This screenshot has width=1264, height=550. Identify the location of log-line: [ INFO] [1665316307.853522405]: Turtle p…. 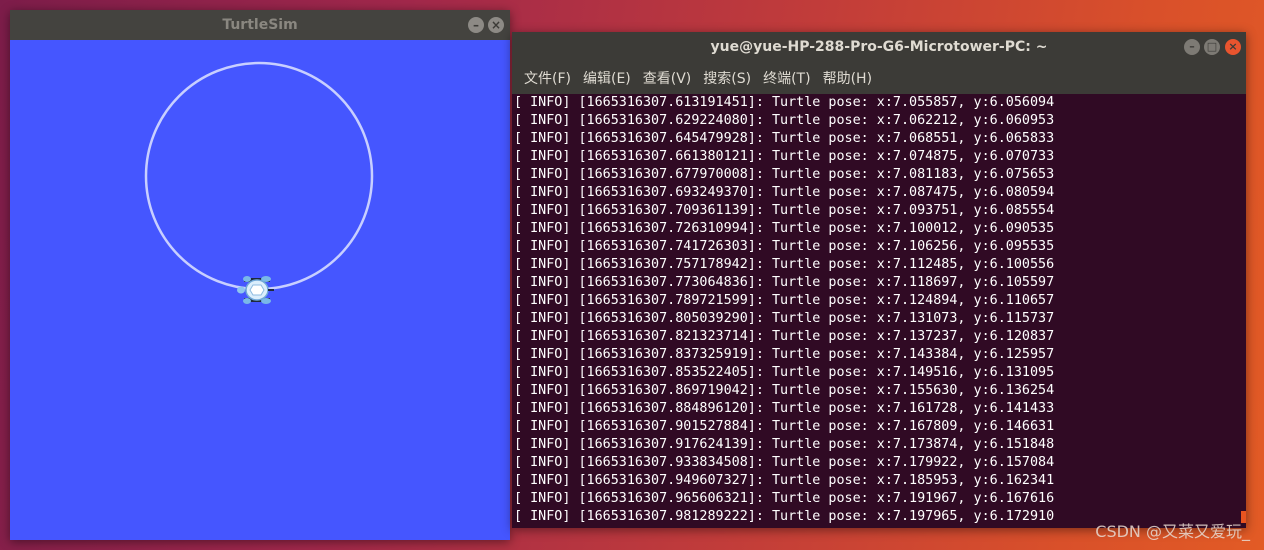
(784, 372).